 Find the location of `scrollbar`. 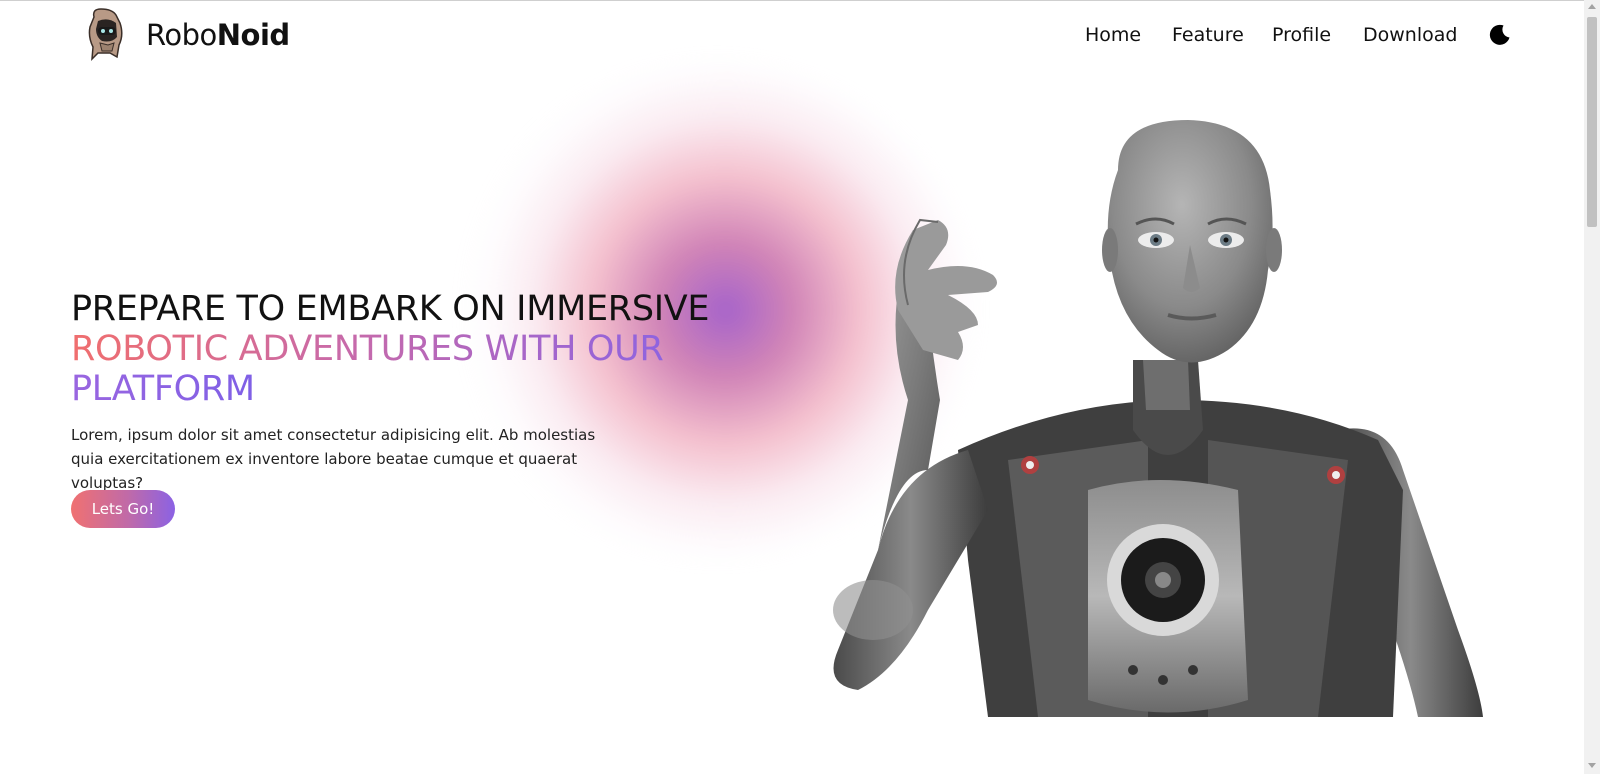

scrollbar is located at coordinates (1592, 387).